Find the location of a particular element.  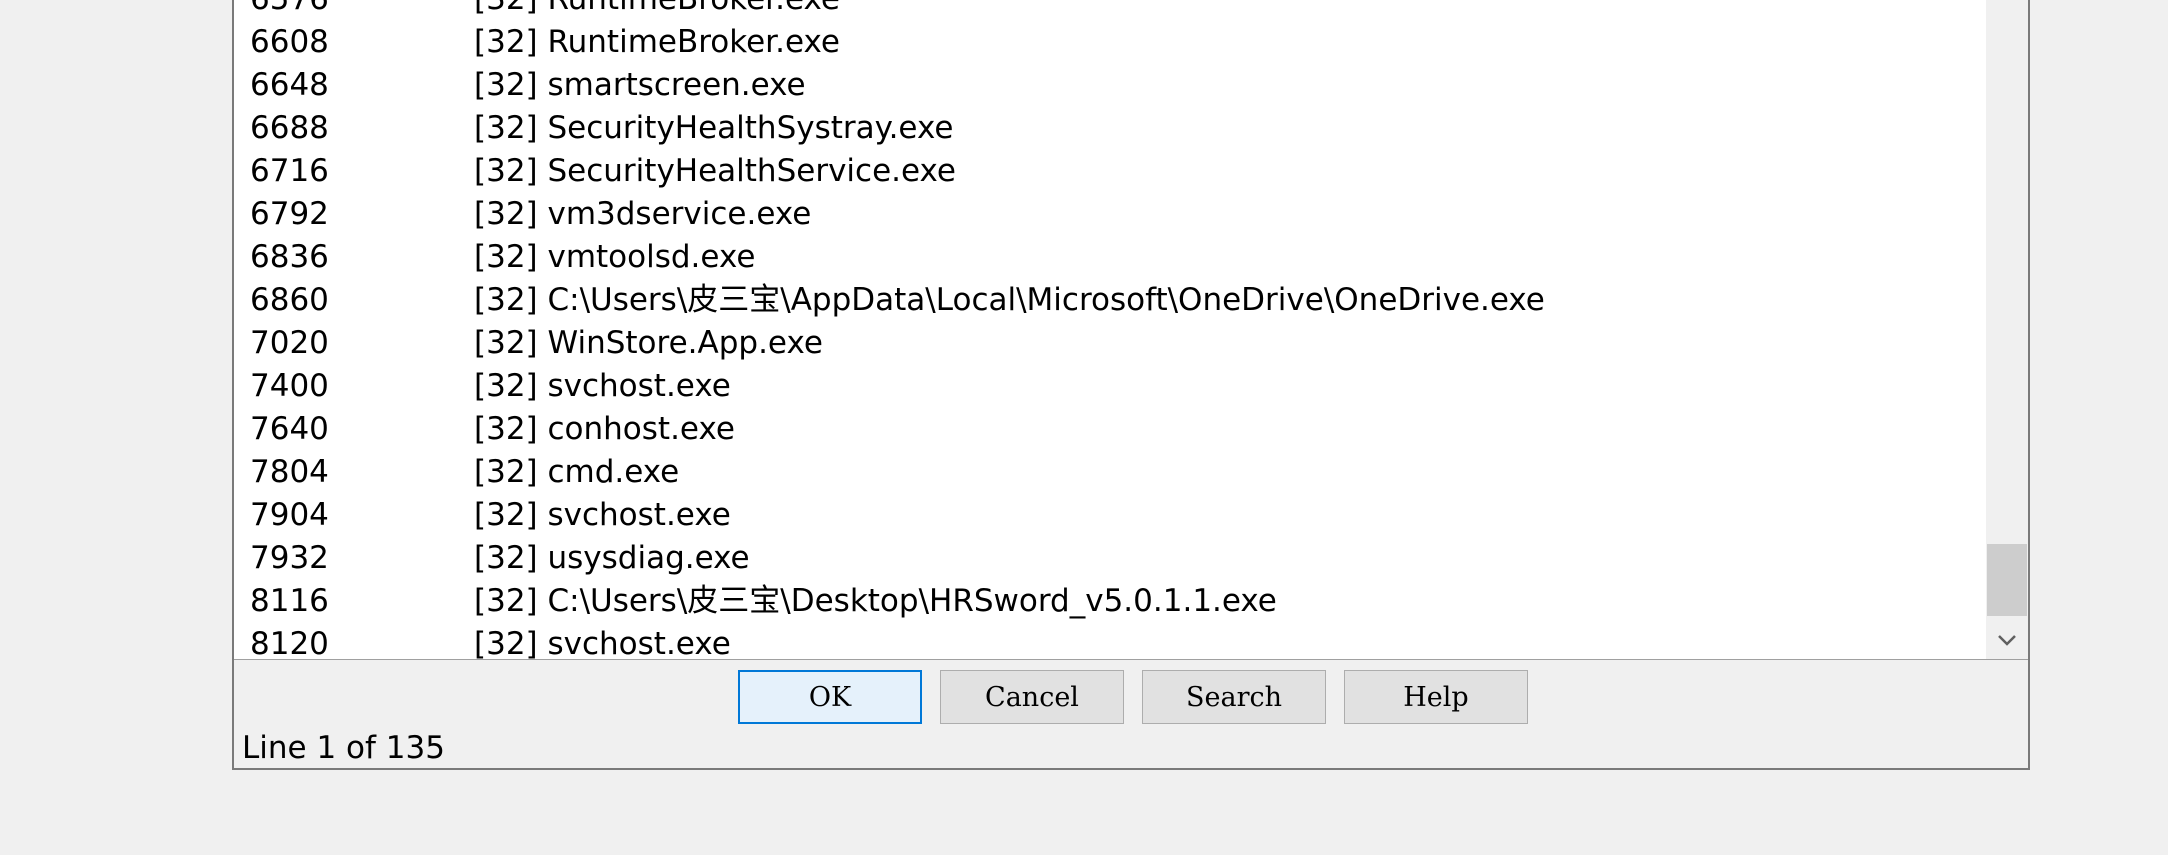

process-pid: 6648 is located at coordinates (289, 85).